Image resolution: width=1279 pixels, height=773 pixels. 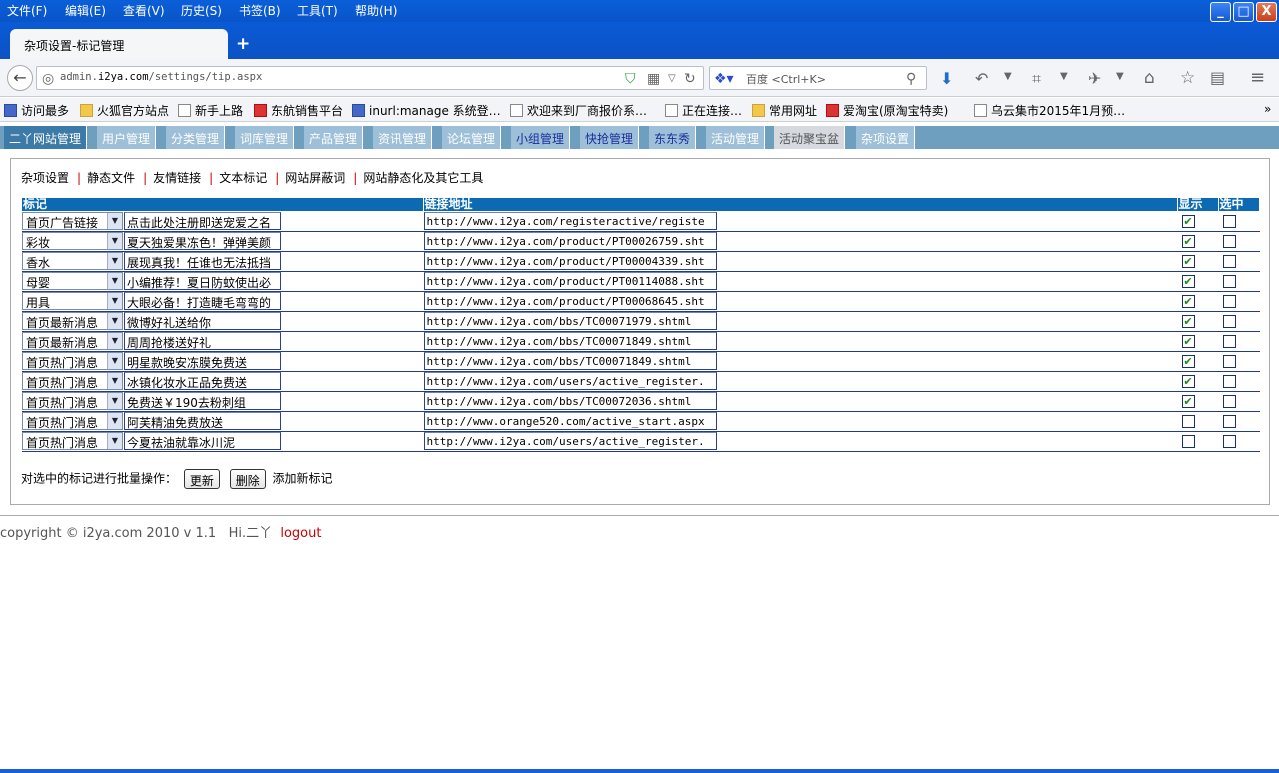 What do you see at coordinates (1243, 12) in the screenshot?
I see `maximize-button: □` at bounding box center [1243, 12].